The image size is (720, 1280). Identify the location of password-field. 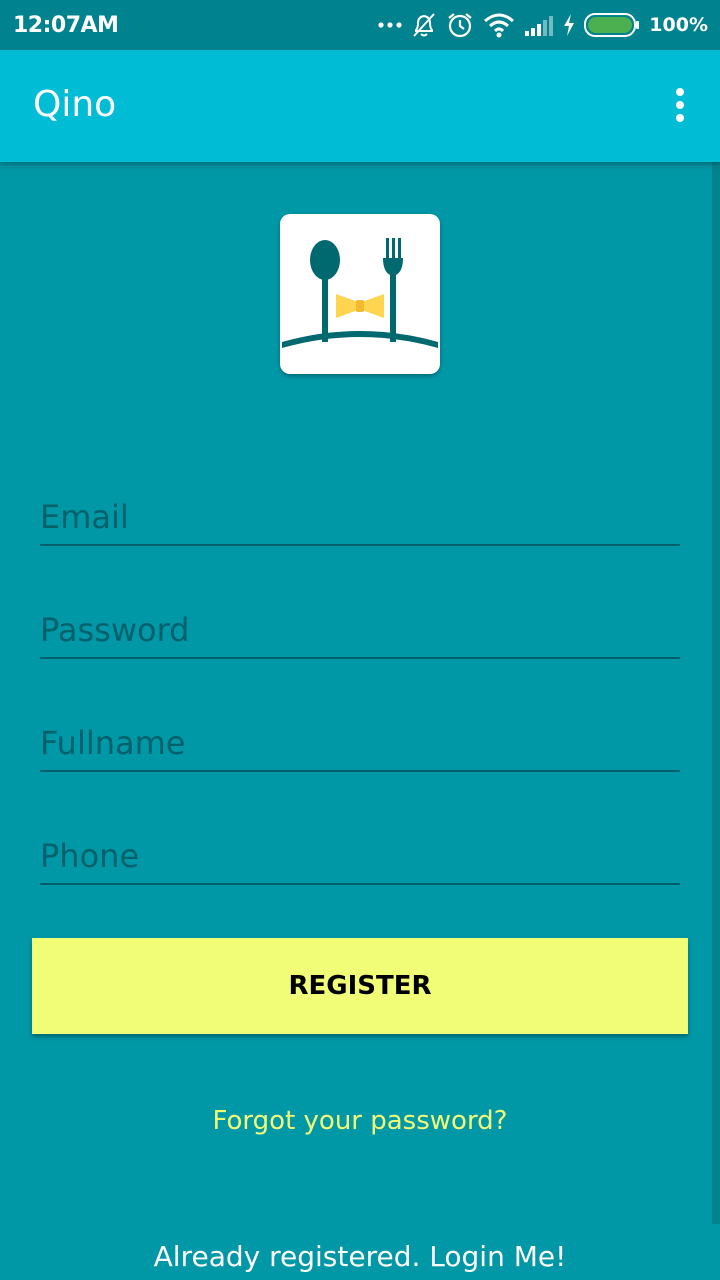
(360, 633).